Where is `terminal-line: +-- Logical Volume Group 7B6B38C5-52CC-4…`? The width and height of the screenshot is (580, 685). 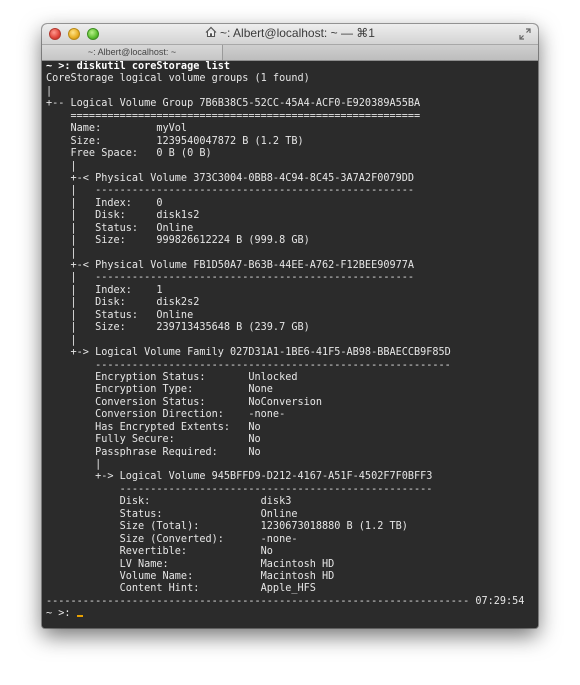 terminal-line: +-- Logical Volume Group 7B6B38C5-52CC-4… is located at coordinates (233, 104).